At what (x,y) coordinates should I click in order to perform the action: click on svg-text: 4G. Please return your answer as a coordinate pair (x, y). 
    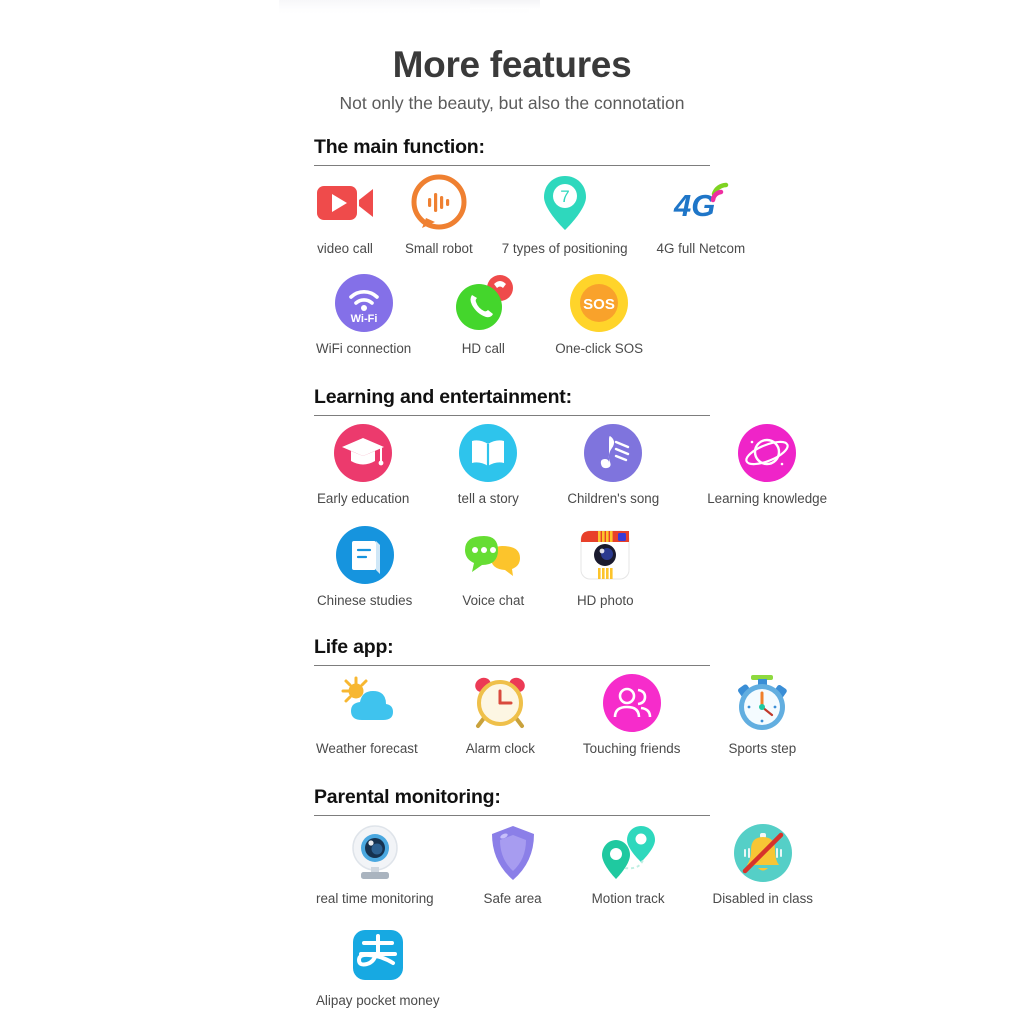
    Looking at the image, I should click on (694, 205).